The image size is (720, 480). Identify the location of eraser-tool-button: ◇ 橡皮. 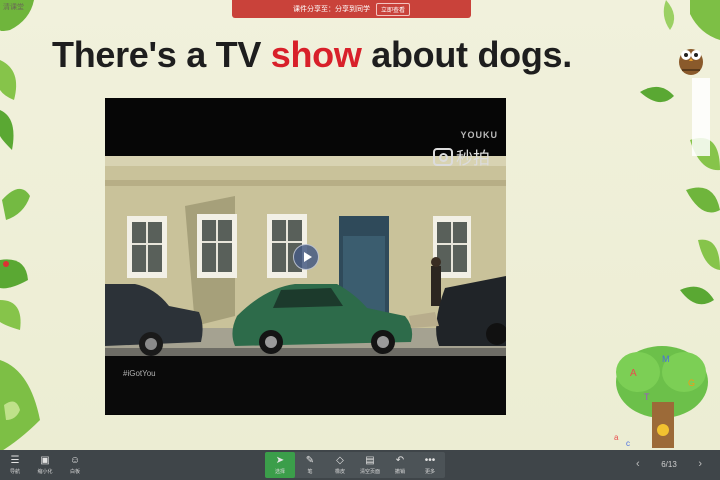
(340, 465).